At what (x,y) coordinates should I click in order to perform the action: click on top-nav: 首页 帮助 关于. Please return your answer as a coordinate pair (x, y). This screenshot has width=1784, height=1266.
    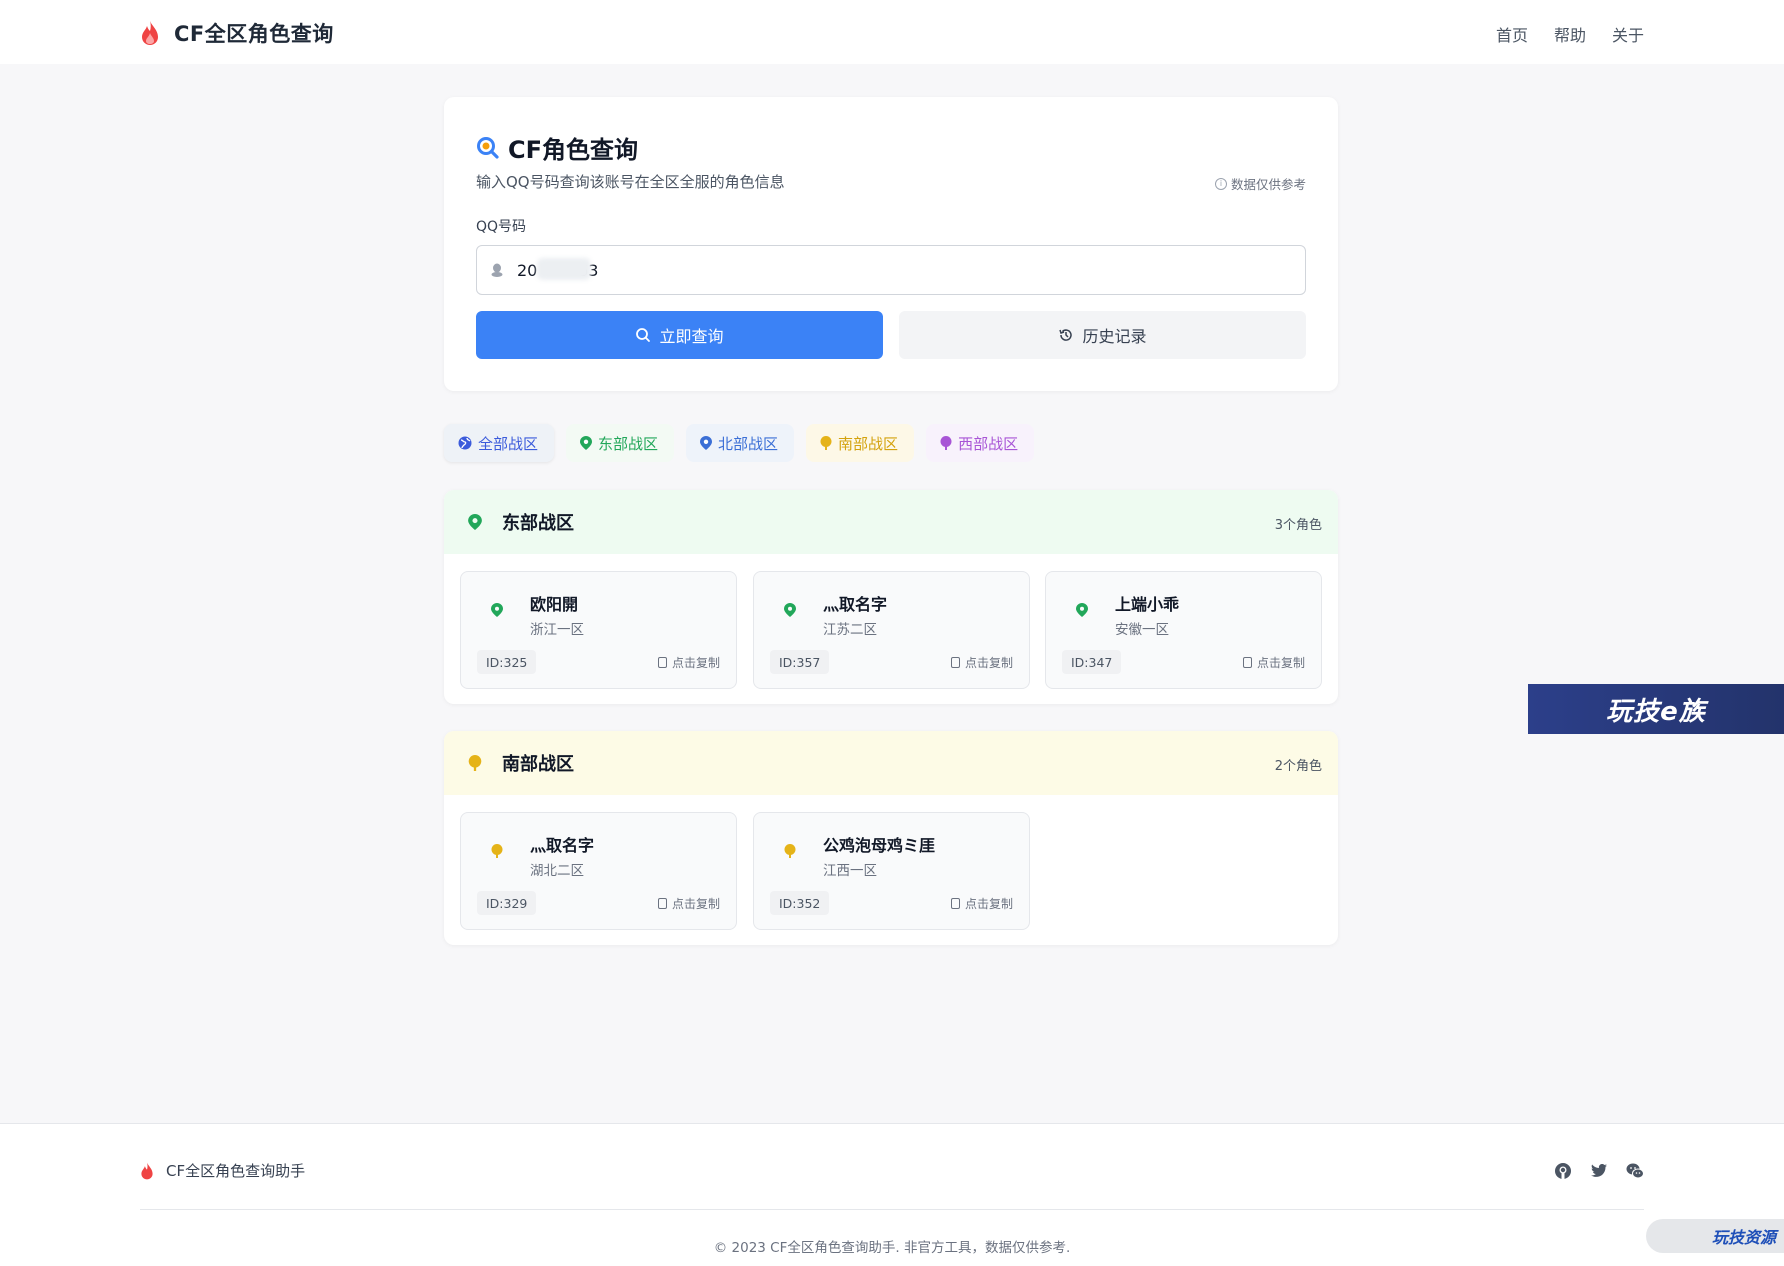
    Looking at the image, I should click on (1570, 34).